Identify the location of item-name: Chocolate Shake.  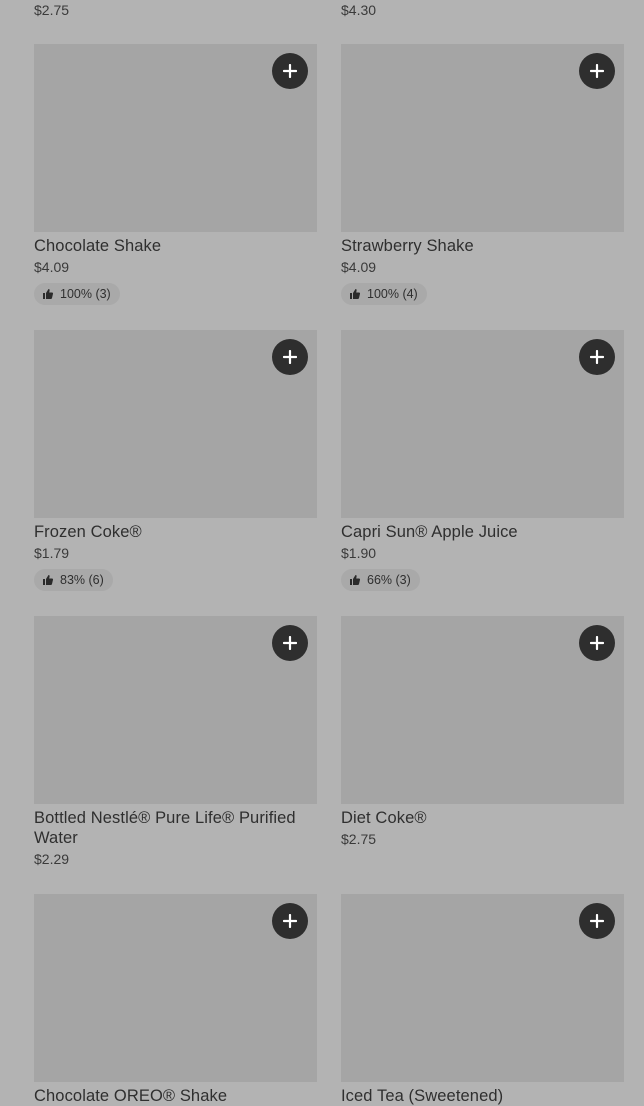
(98, 246).